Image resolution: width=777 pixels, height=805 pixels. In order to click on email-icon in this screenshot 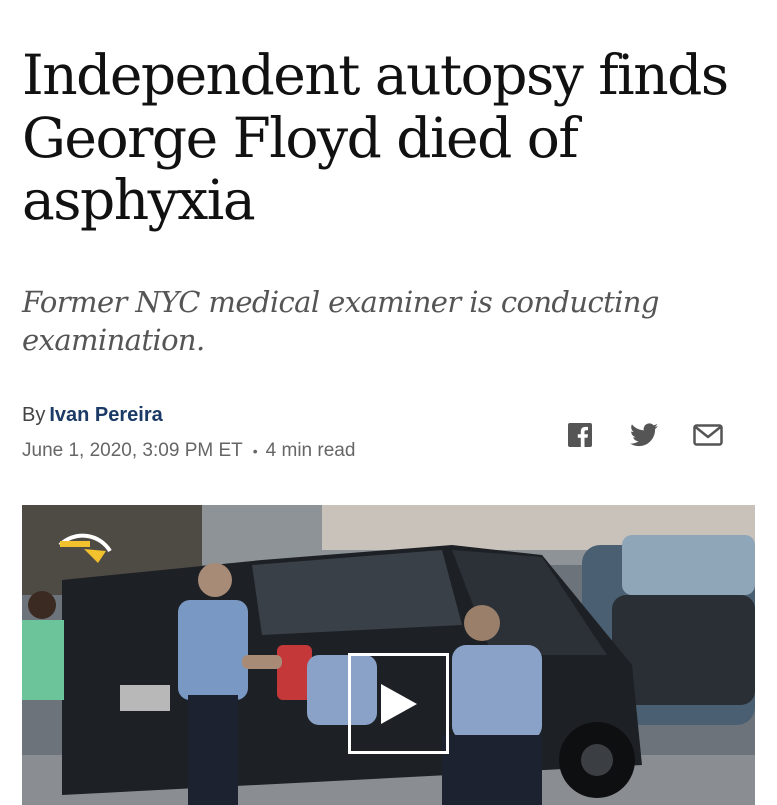, I will do `click(708, 435)`.